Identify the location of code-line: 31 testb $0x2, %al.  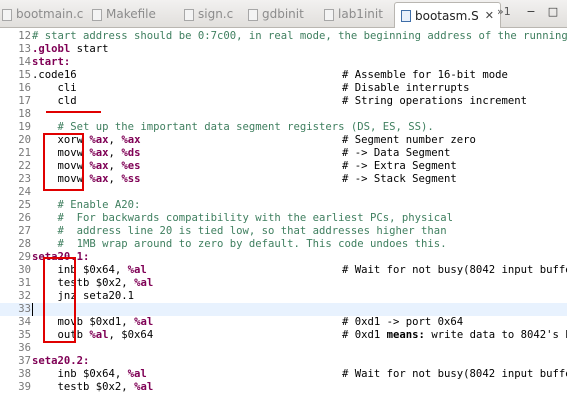
(283, 283).